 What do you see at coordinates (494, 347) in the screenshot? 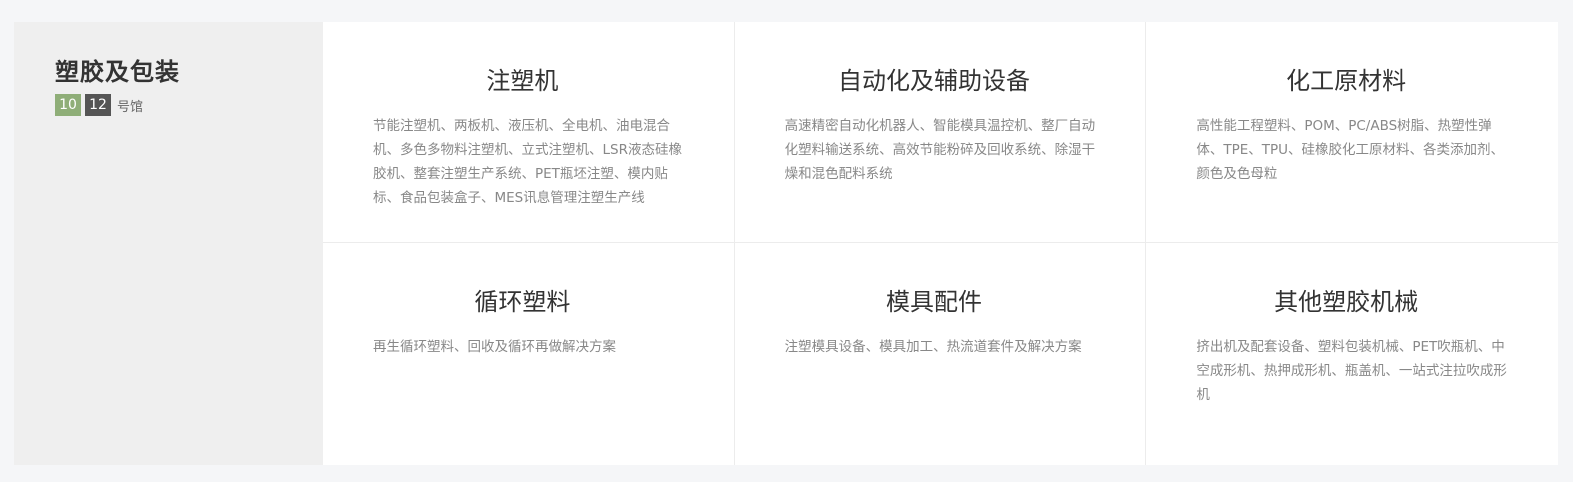
I see `category-description: 再生循环塑料、回收及循环再做解决方案` at bounding box center [494, 347].